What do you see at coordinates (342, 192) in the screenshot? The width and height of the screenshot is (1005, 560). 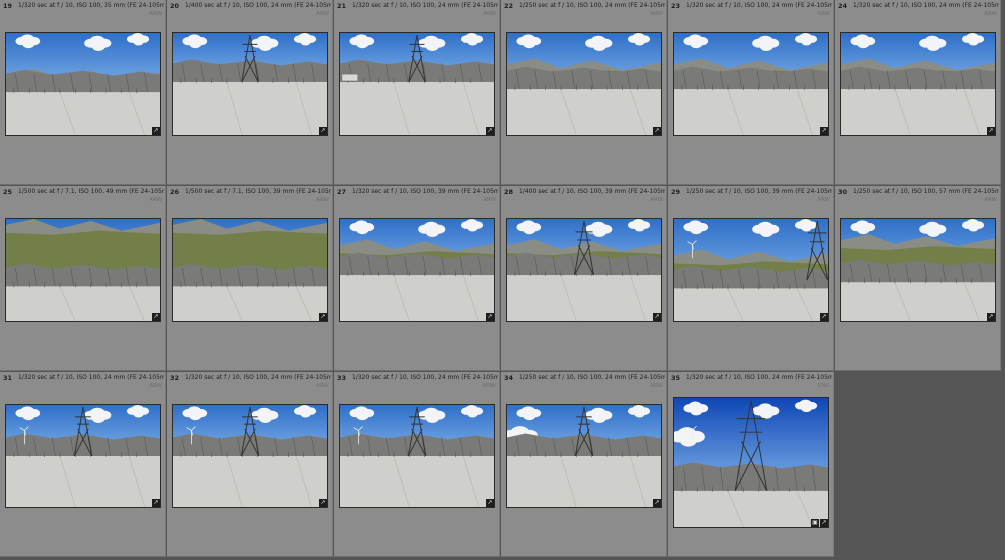 I see `photo-index: 27` at bounding box center [342, 192].